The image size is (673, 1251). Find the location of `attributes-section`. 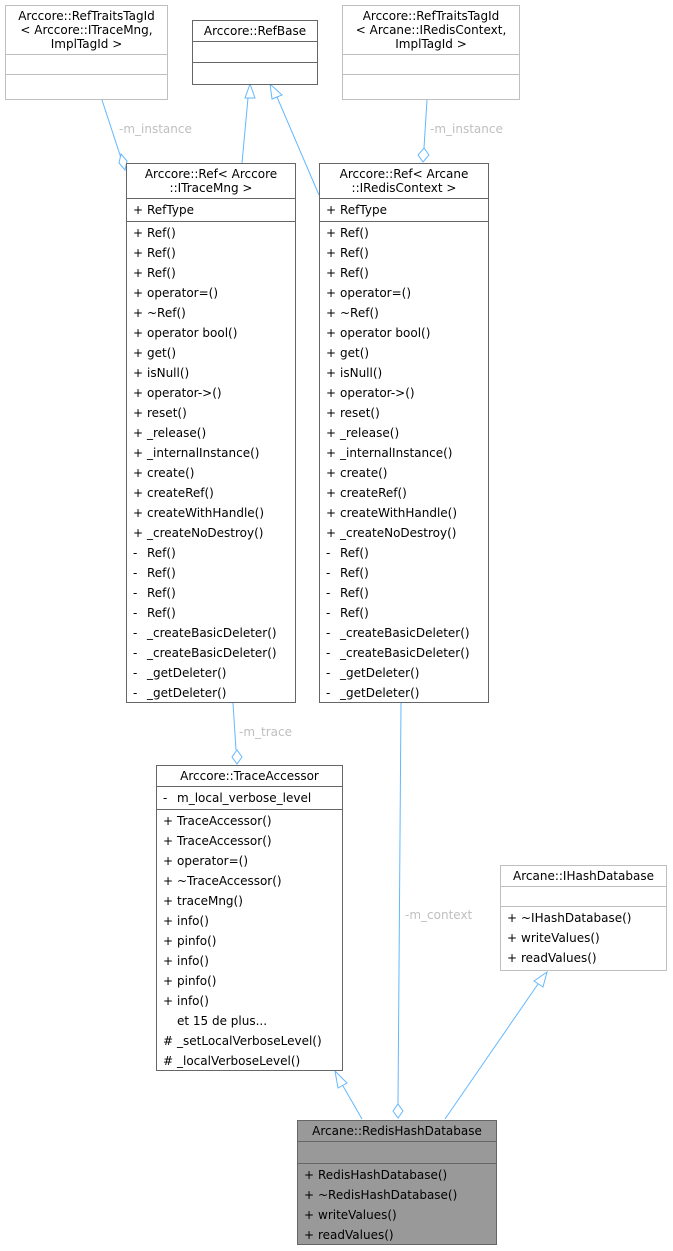

attributes-section is located at coordinates (86, 64).